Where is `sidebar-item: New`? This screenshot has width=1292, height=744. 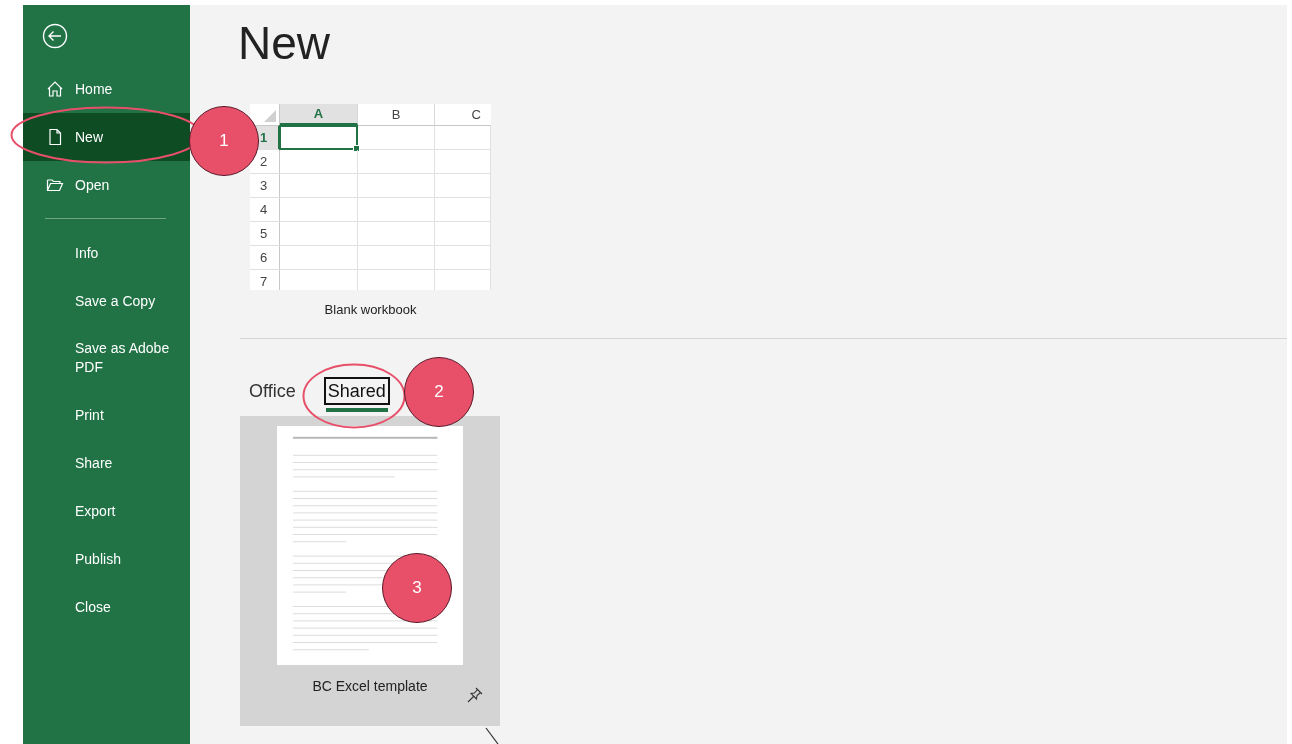 sidebar-item: New is located at coordinates (106, 137).